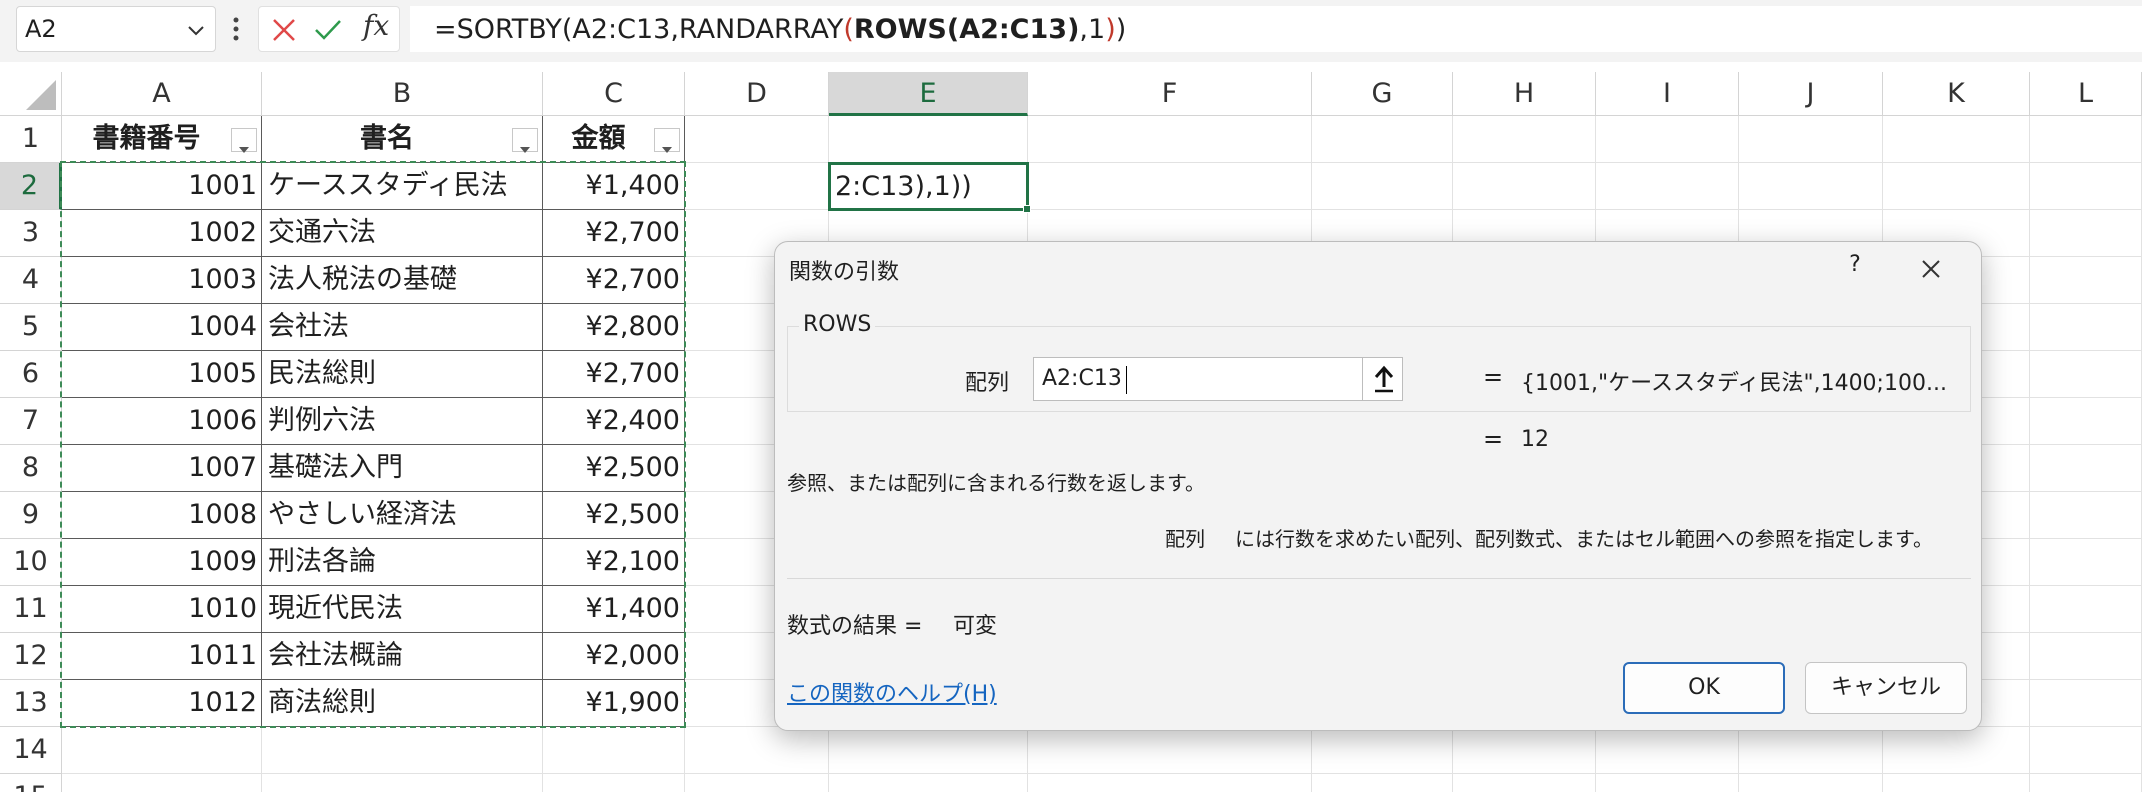  Describe the element at coordinates (1811, 94) in the screenshot. I see `column-header-j: J` at that location.